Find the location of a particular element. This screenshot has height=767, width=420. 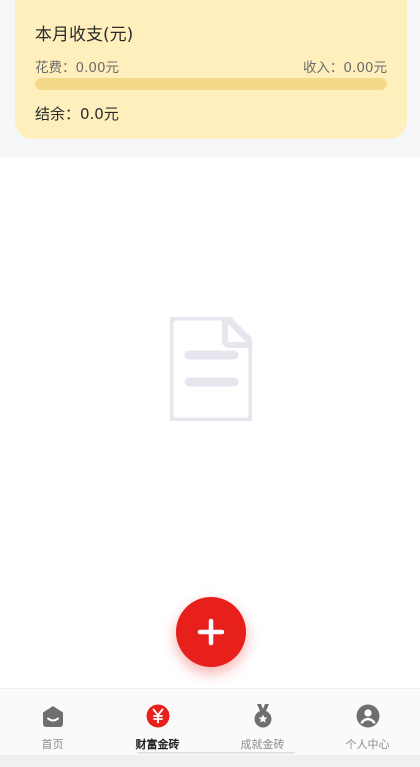

add-record-button is located at coordinates (211, 632).